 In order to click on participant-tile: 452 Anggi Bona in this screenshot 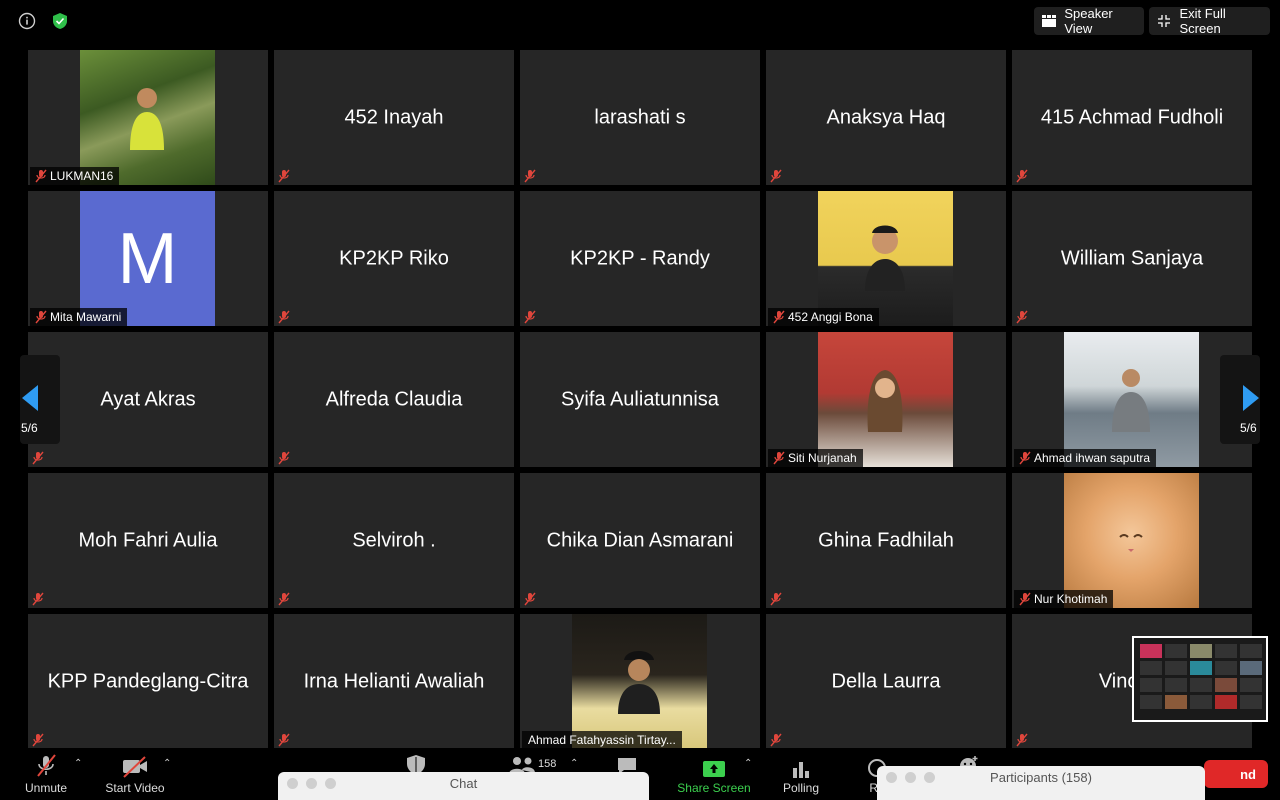, I will do `click(886, 258)`.